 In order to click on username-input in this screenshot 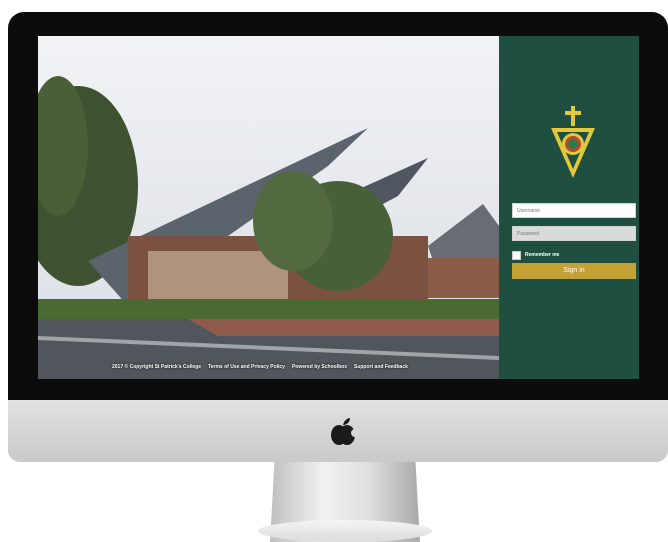, I will do `click(574, 210)`.